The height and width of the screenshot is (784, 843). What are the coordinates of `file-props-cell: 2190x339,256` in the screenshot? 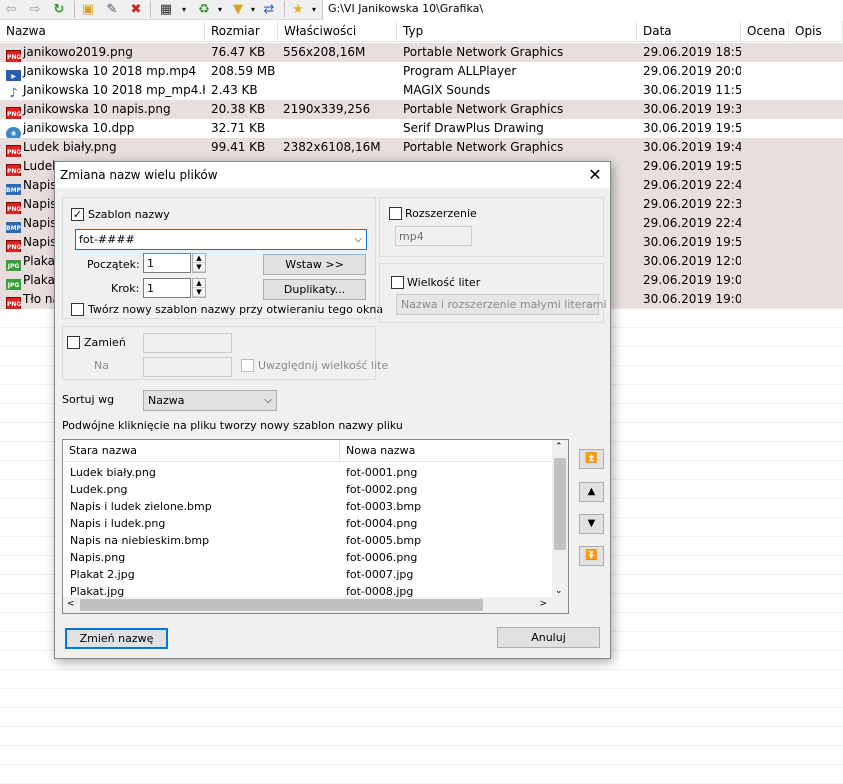 It's located at (327, 109).